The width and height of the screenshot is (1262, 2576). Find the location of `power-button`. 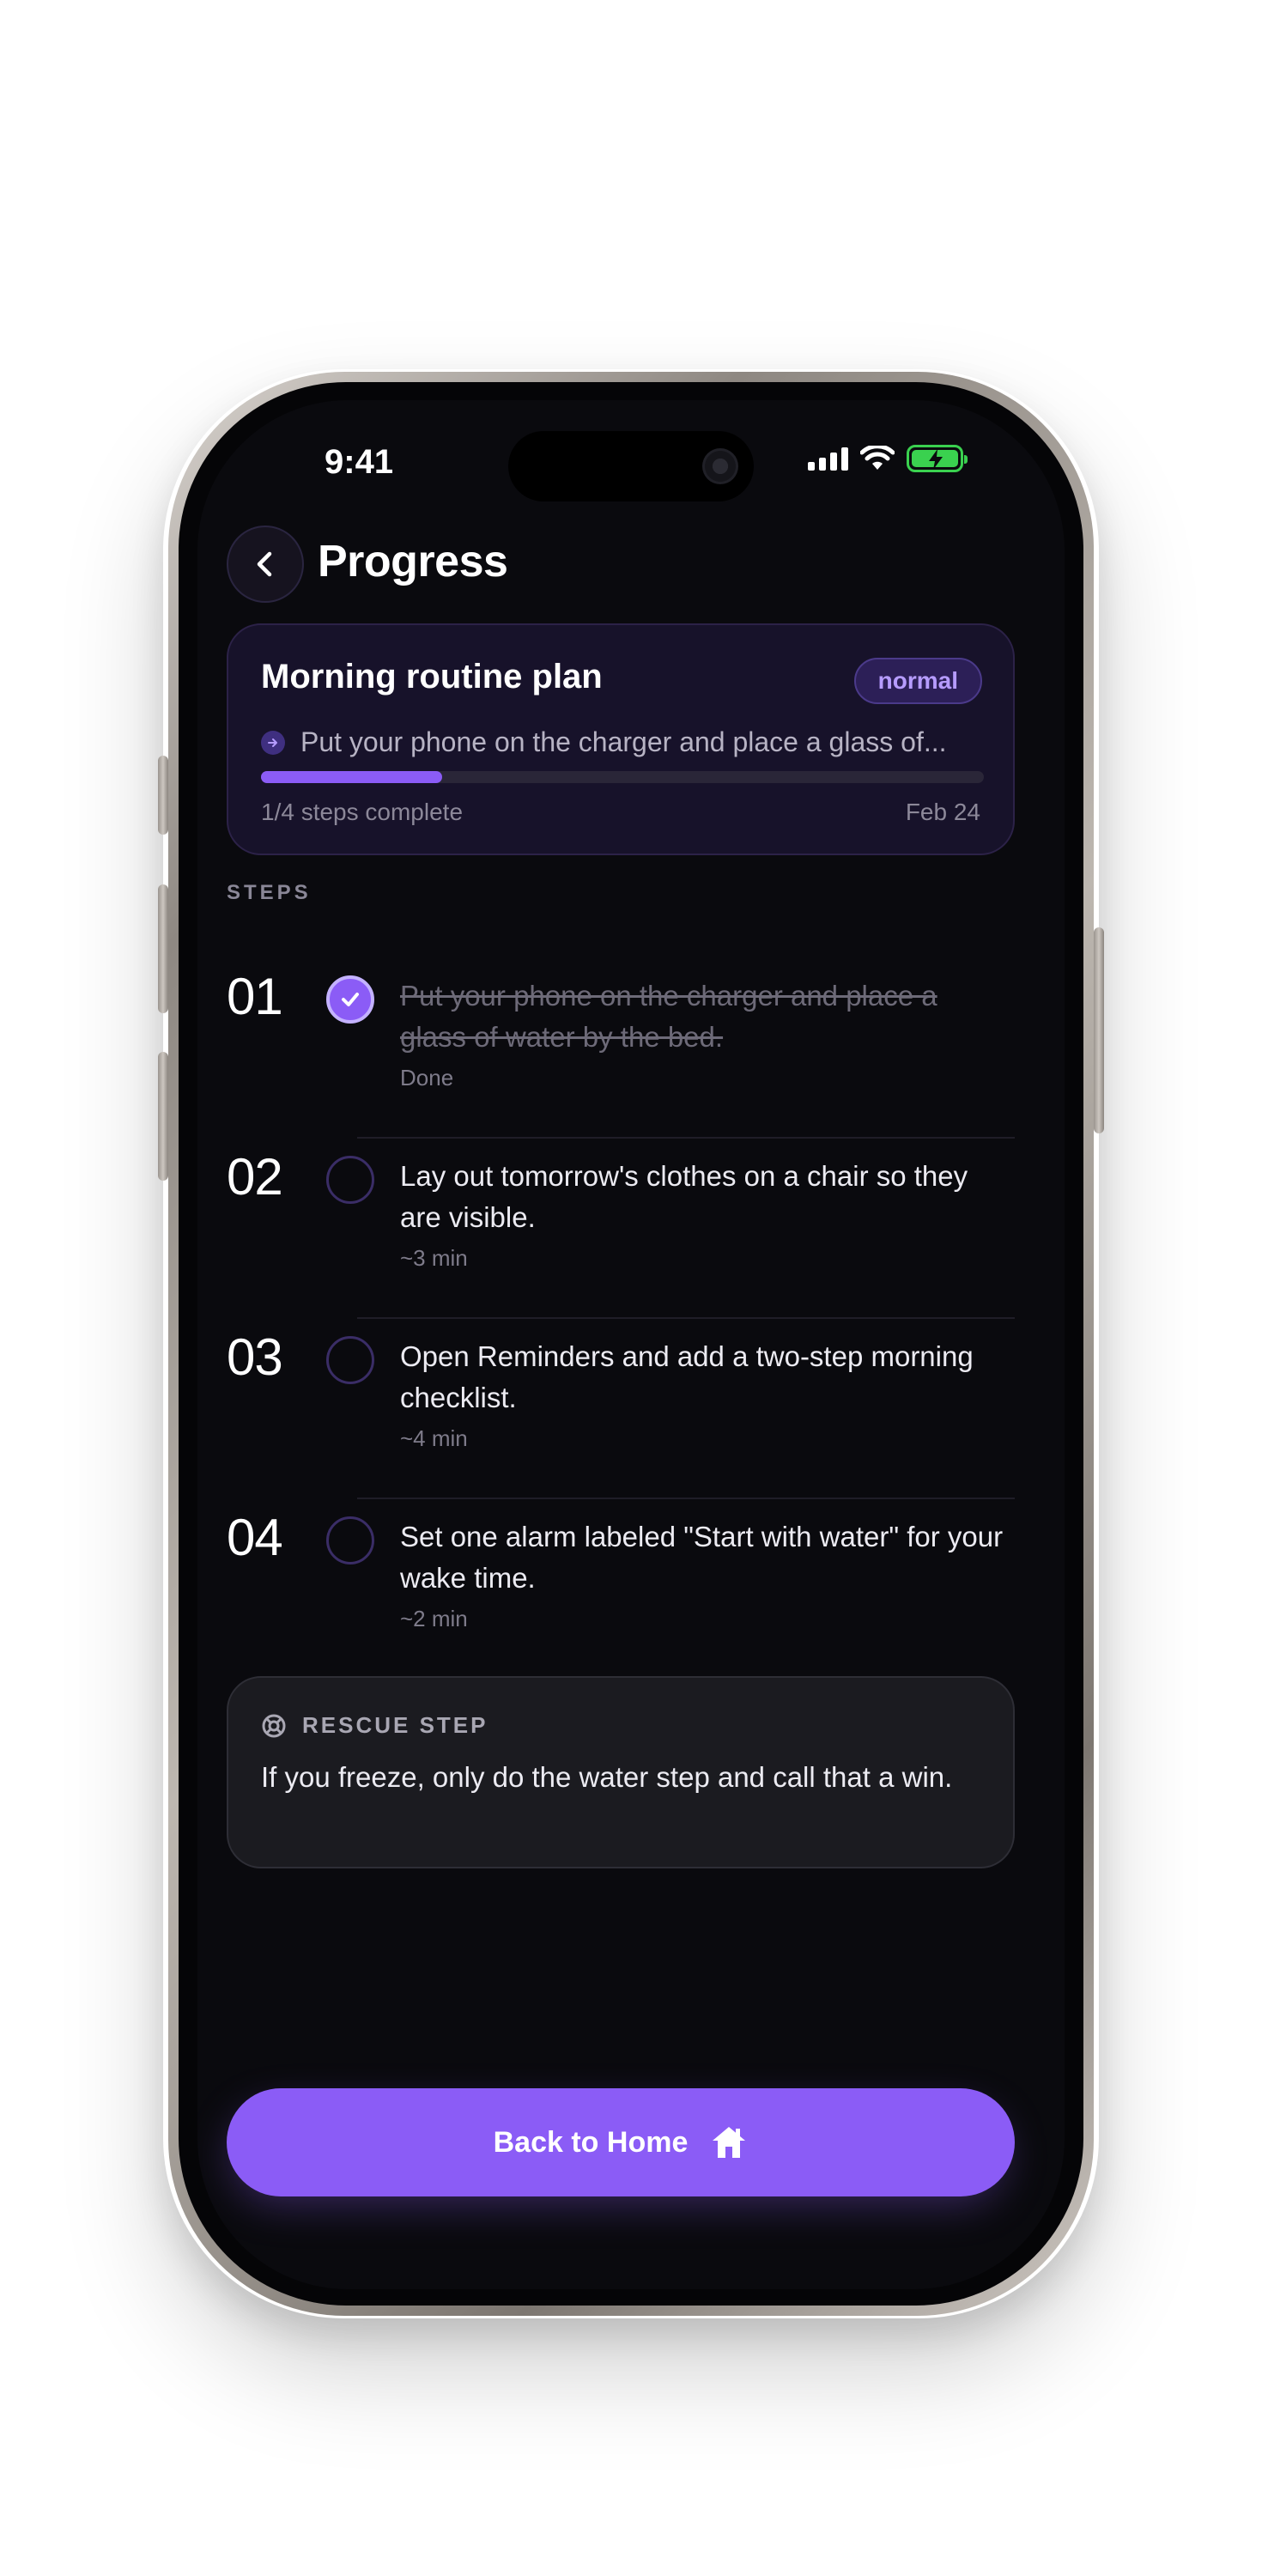

power-button is located at coordinates (1099, 1030).